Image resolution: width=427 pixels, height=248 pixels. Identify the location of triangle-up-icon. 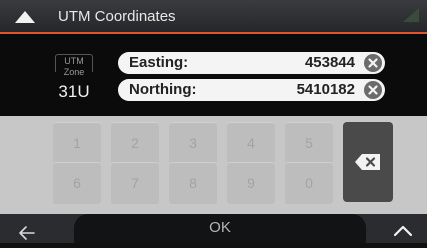
(25, 19).